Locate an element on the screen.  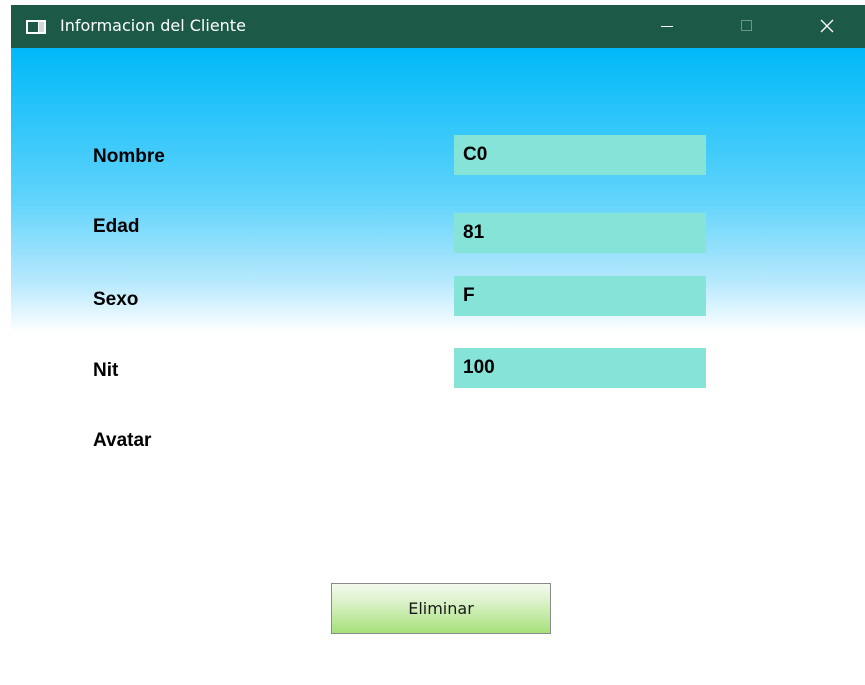
window-app-icon is located at coordinates (36, 26).